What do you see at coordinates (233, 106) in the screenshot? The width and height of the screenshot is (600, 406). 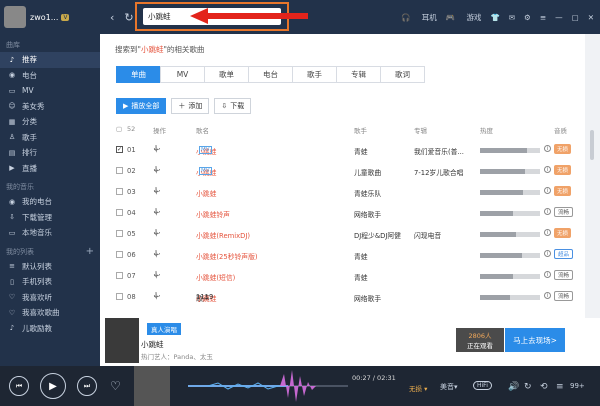 I see `download-button: ⇩ 下载` at bounding box center [233, 106].